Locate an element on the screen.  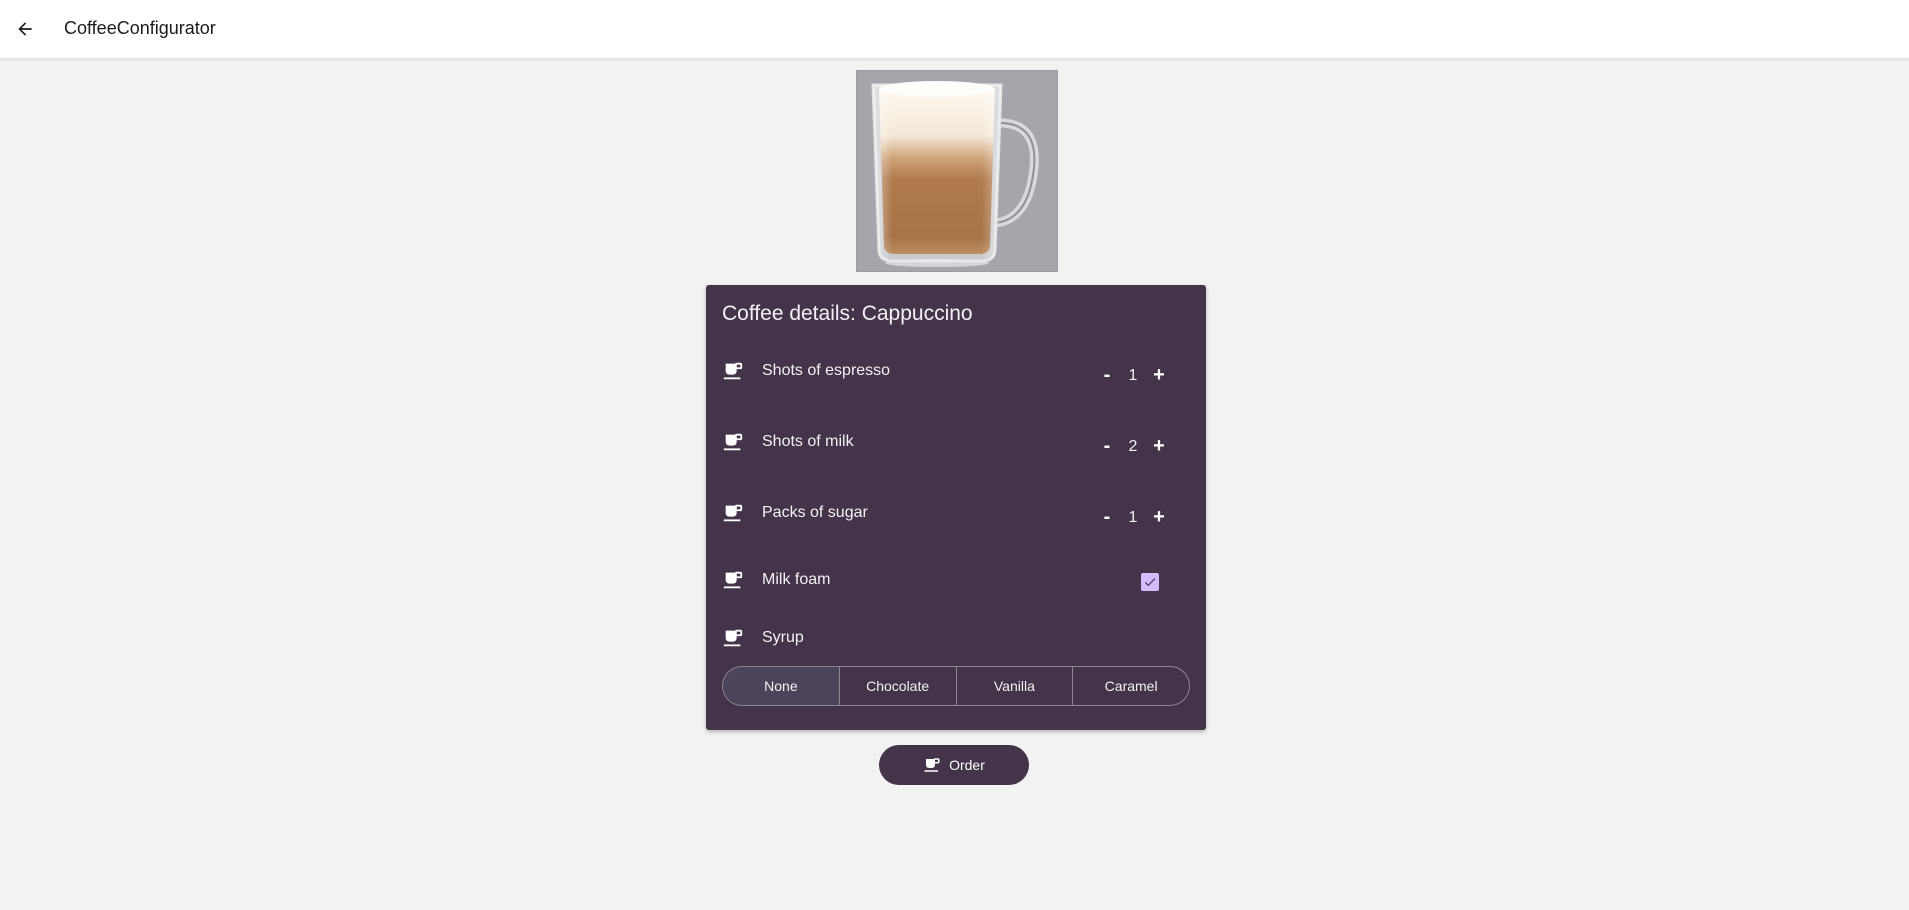
syrup-option-none: None is located at coordinates (781, 686).